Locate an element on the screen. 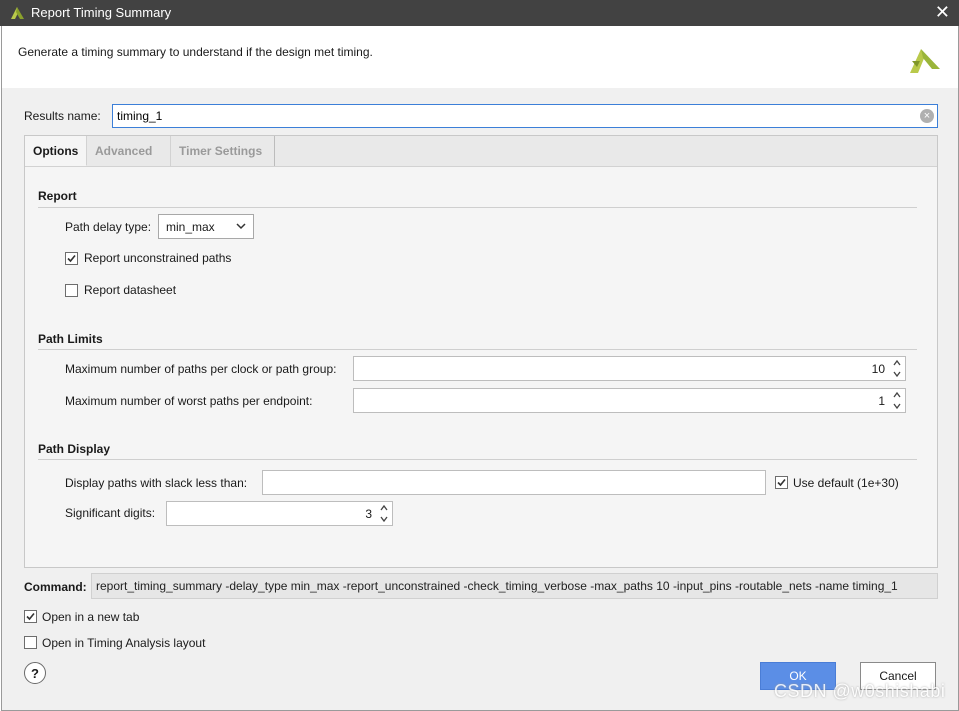 The height and width of the screenshot is (711, 959). datasheet-checkbox is located at coordinates (71, 290).